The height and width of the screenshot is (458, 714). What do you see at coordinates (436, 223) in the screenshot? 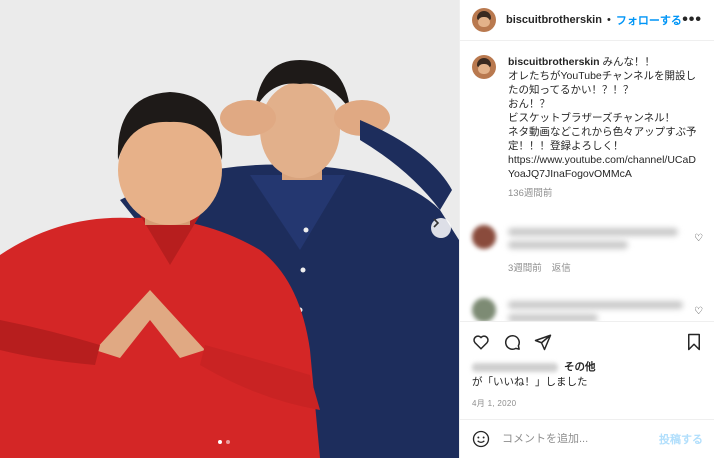
I see `chevron-right-icon` at bounding box center [436, 223].